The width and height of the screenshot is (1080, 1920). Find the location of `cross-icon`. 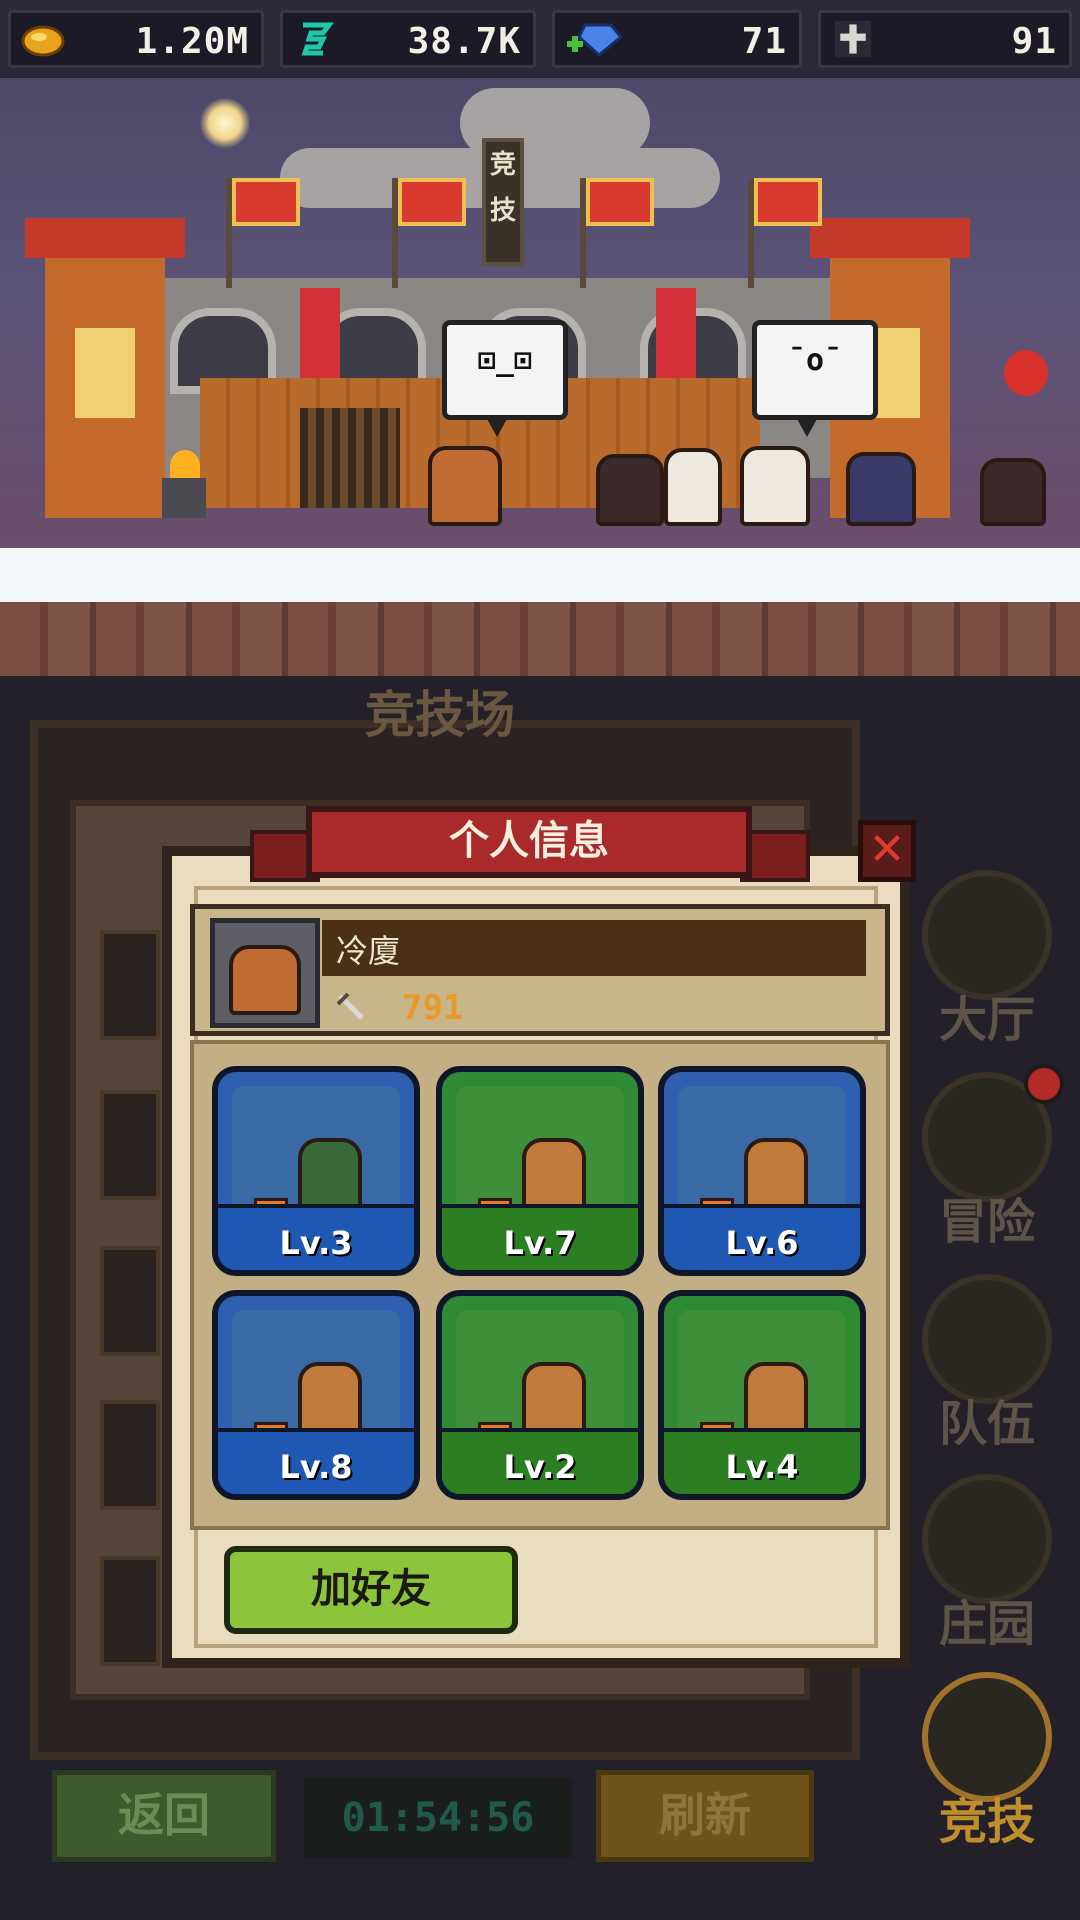

cross-icon is located at coordinates (853, 39).